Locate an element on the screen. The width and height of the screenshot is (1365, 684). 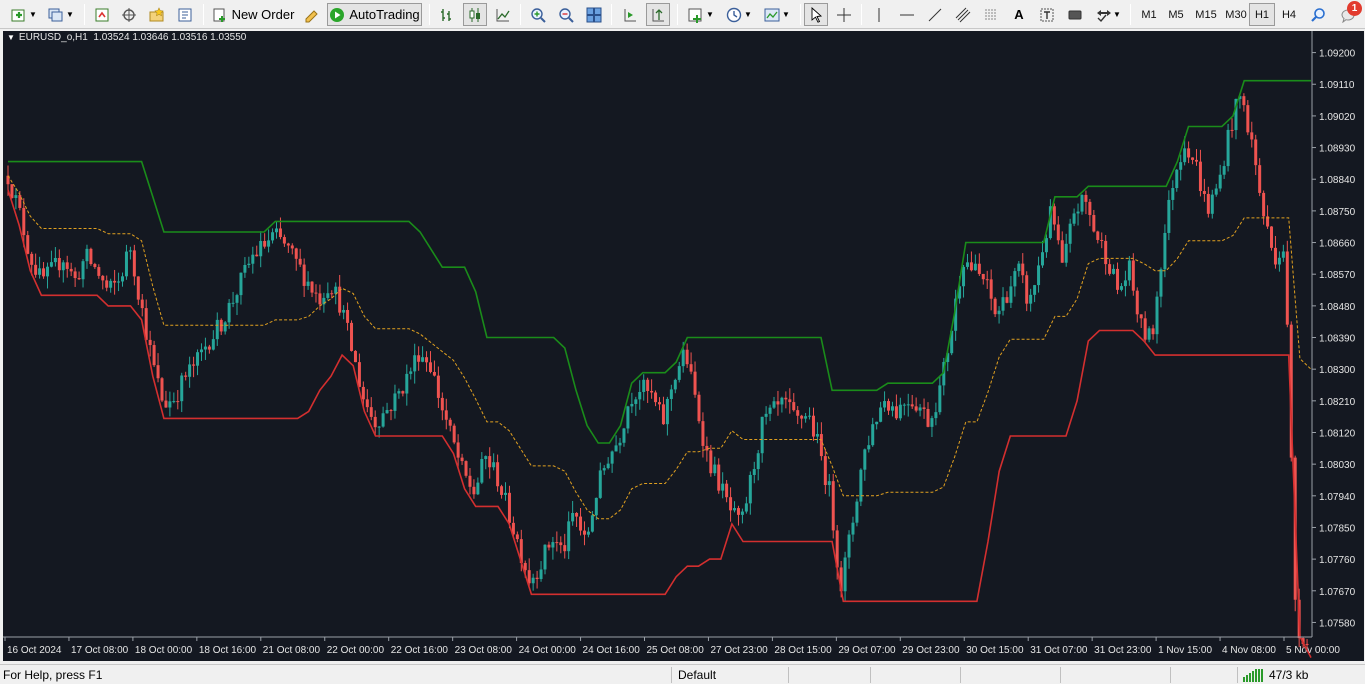
notifications-button: 1 is located at coordinates (1348, 13).